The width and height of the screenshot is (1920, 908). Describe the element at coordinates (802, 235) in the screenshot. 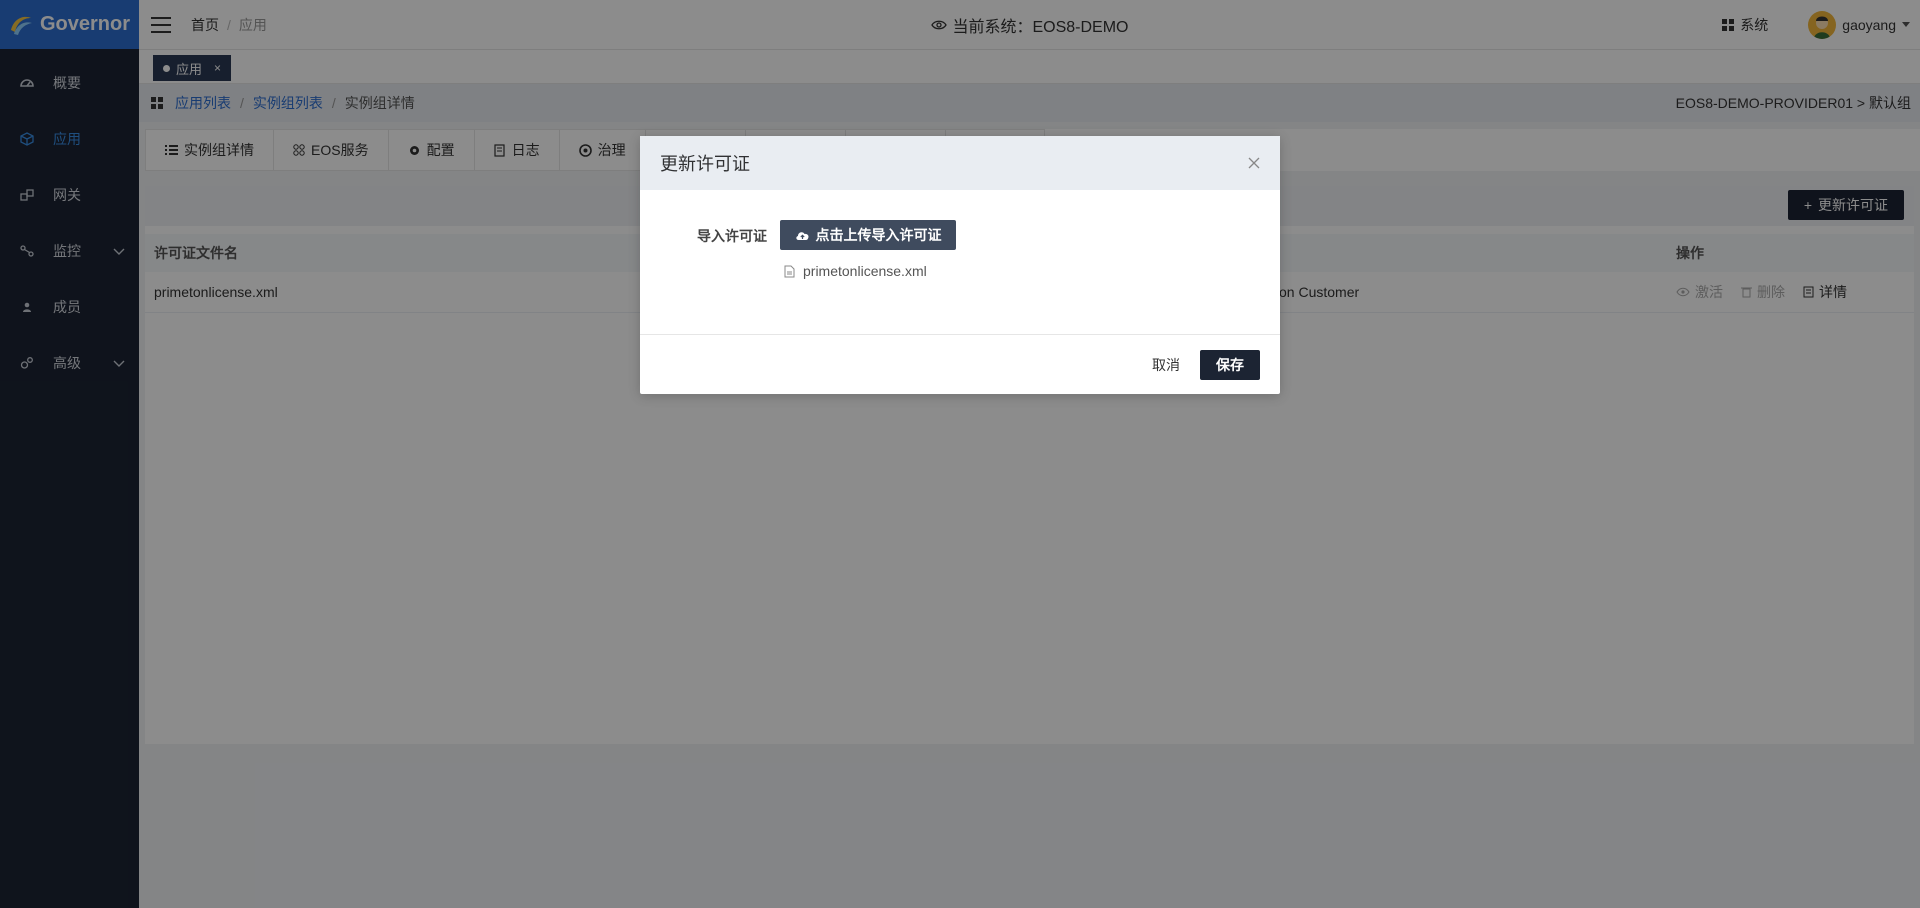

I see `cloud-upload-icon` at that location.